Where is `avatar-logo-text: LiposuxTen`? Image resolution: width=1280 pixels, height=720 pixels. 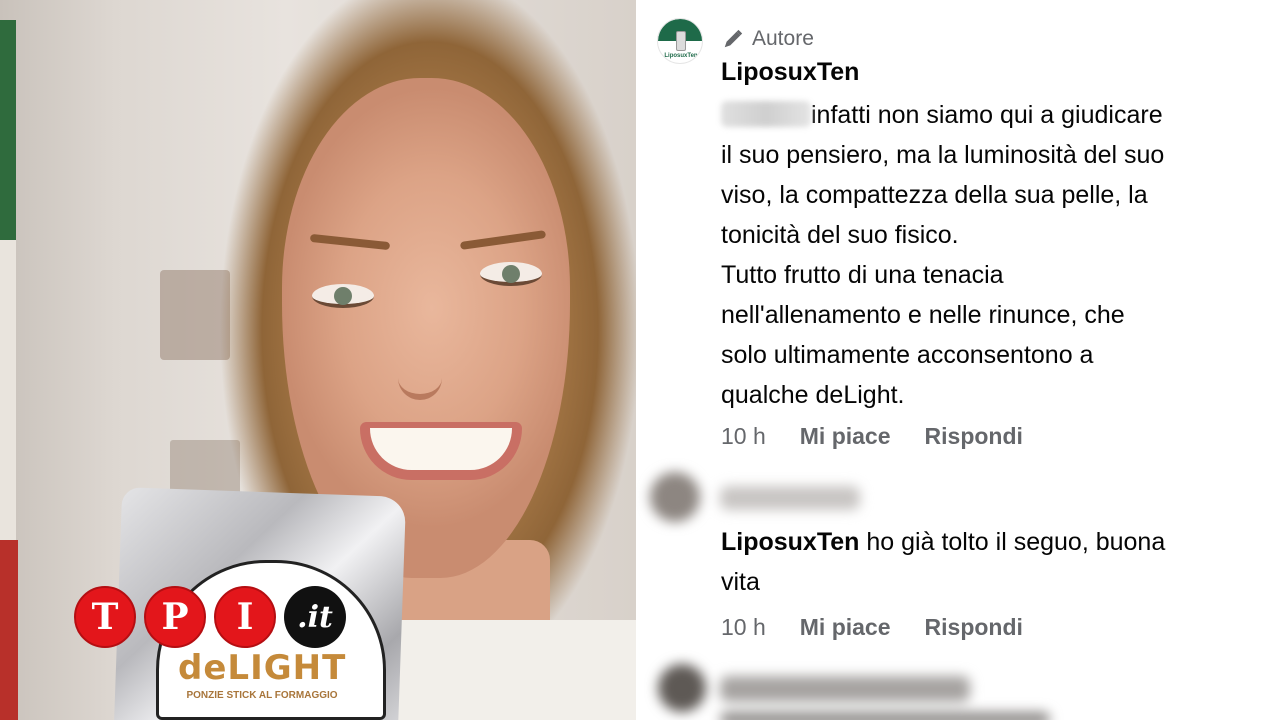
avatar-logo-text: LiposuxTen is located at coordinates (681, 56).